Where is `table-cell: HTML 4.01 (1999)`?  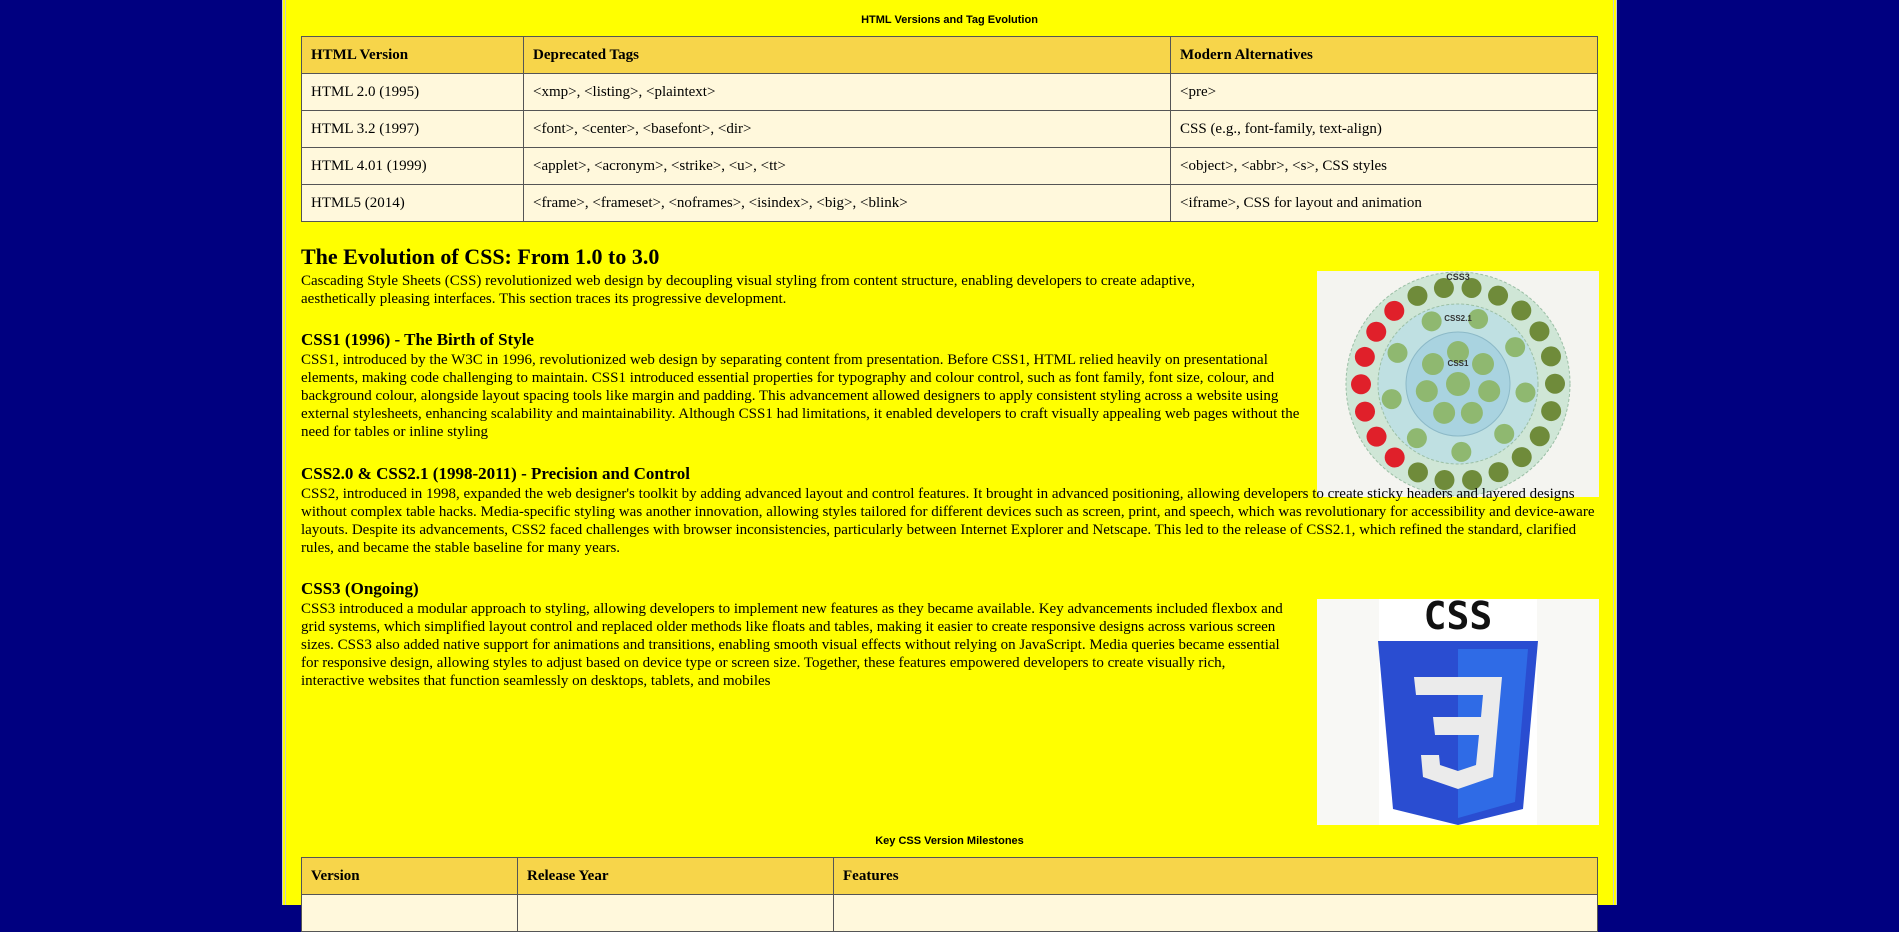
table-cell: HTML 4.01 (1999) is located at coordinates (412, 166).